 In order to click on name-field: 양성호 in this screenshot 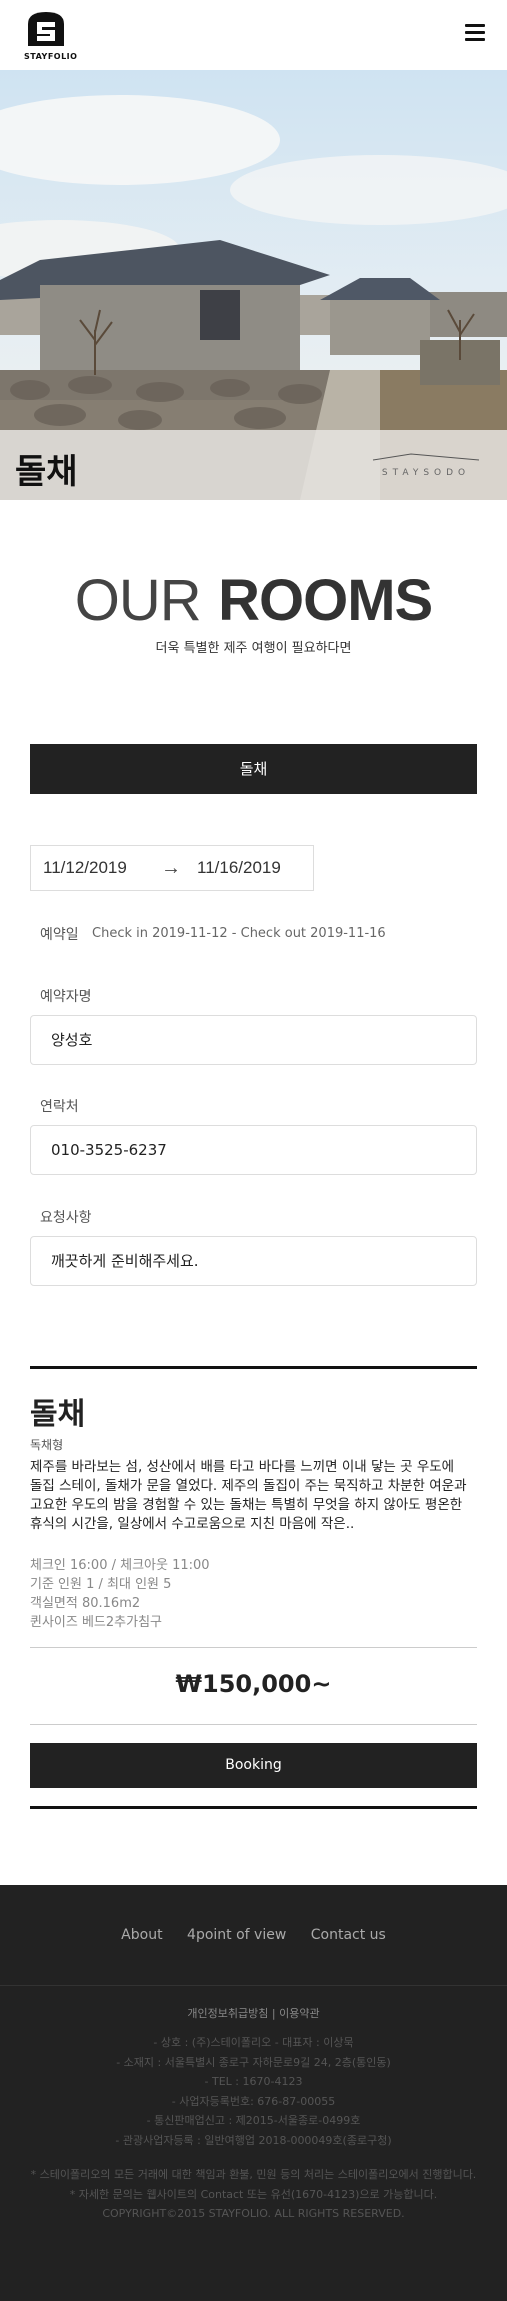, I will do `click(253, 1040)`.